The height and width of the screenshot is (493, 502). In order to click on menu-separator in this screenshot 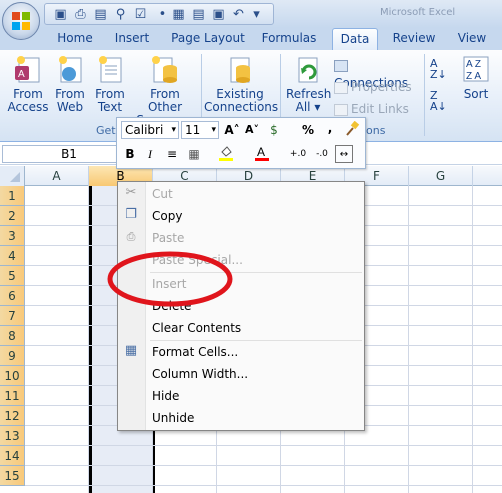, I will do `click(256, 340)`.